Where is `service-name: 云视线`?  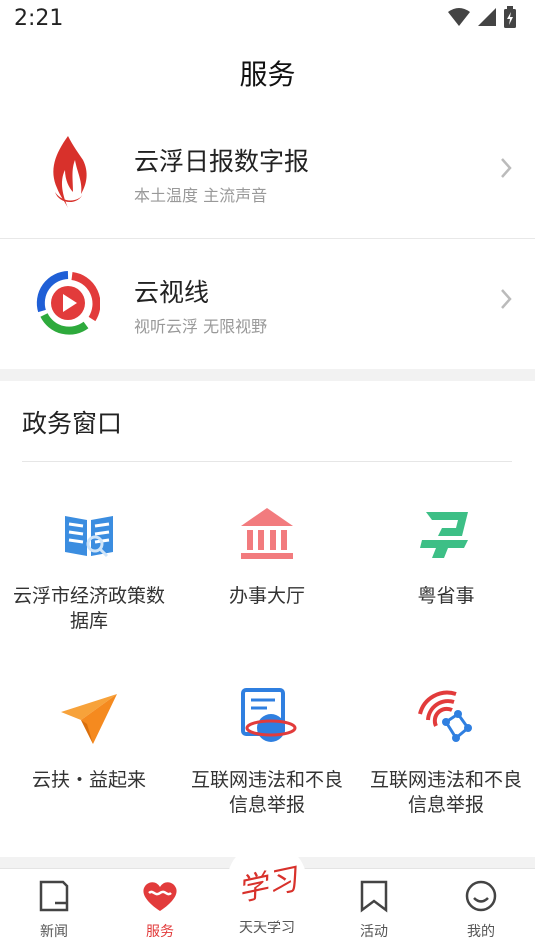
service-name: 云视线 is located at coordinates (172, 292).